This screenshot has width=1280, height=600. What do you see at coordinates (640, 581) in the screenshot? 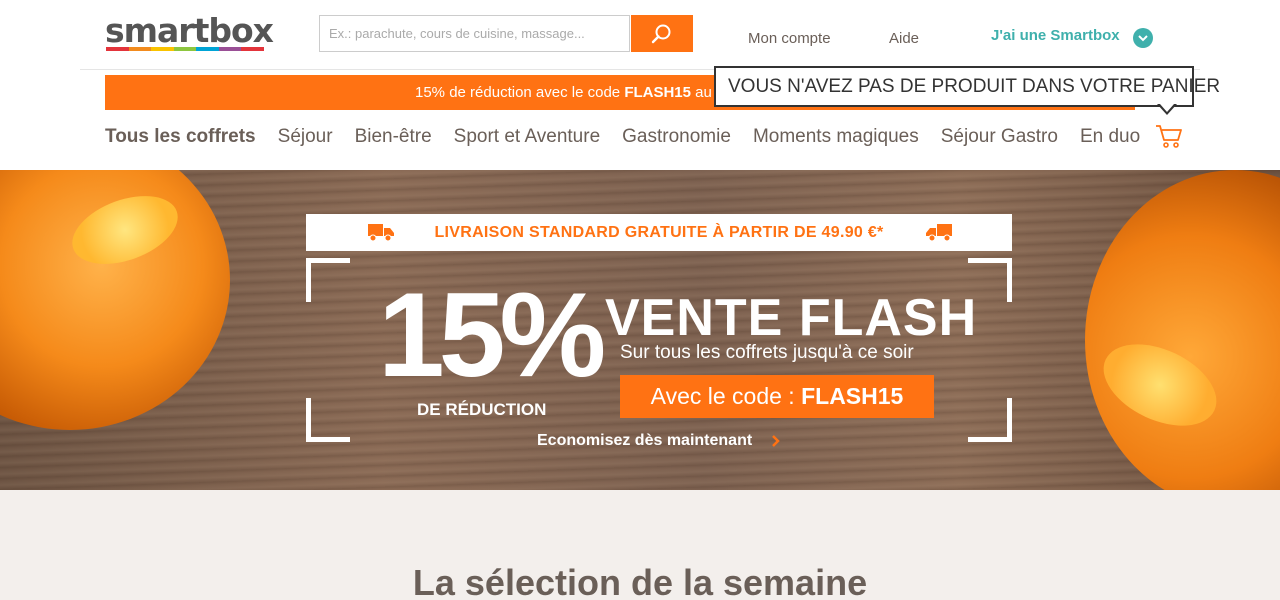
I see `section-title: La sélection de la semaine` at bounding box center [640, 581].